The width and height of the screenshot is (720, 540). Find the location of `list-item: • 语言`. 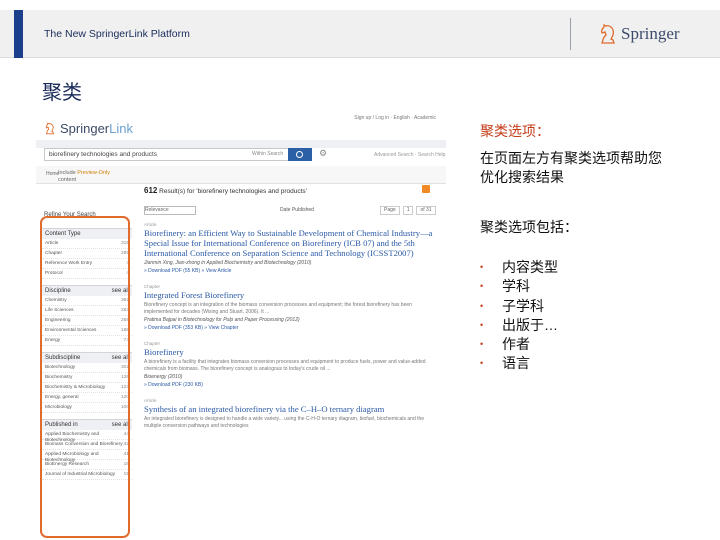

list-item: • 语言 is located at coordinates (505, 363).